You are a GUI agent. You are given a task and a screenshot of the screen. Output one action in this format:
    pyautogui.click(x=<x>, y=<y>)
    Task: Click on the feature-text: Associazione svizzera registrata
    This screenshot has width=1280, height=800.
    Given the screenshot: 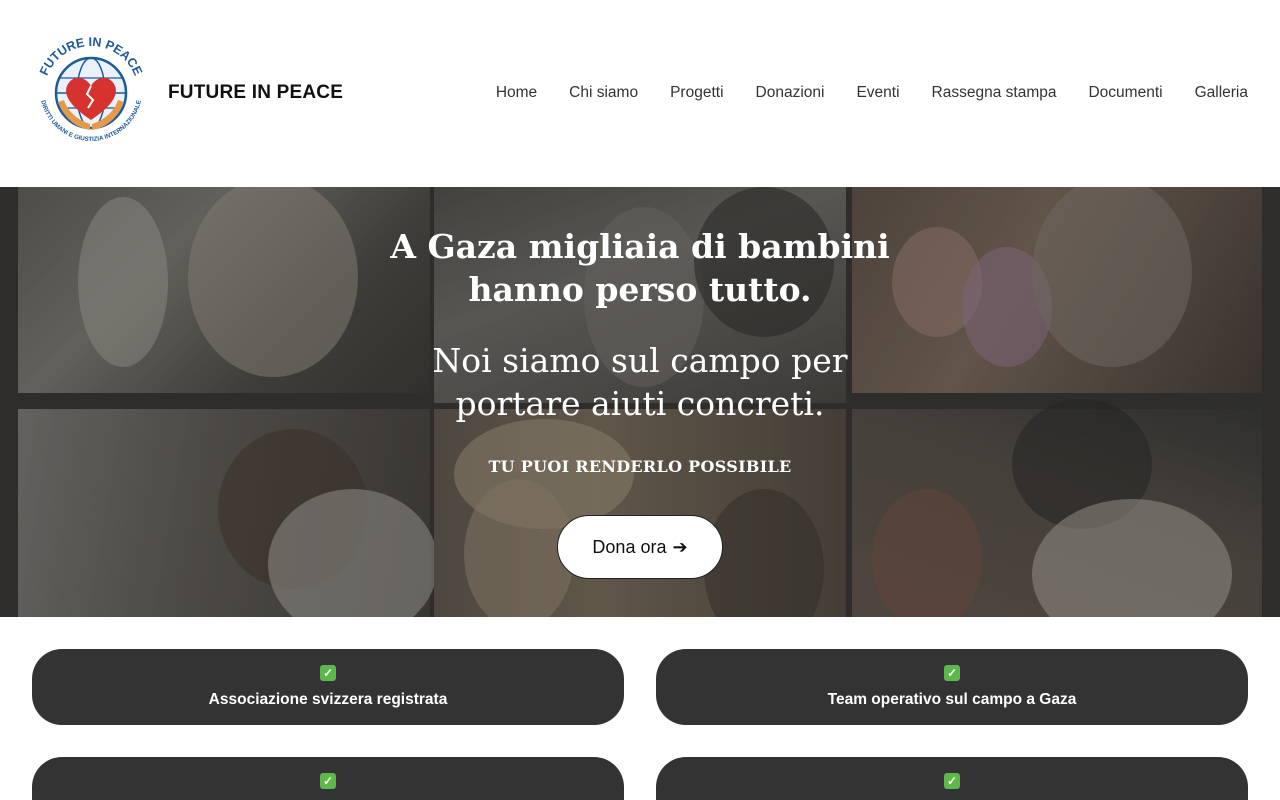 What is the action you would take?
    pyautogui.click(x=328, y=699)
    